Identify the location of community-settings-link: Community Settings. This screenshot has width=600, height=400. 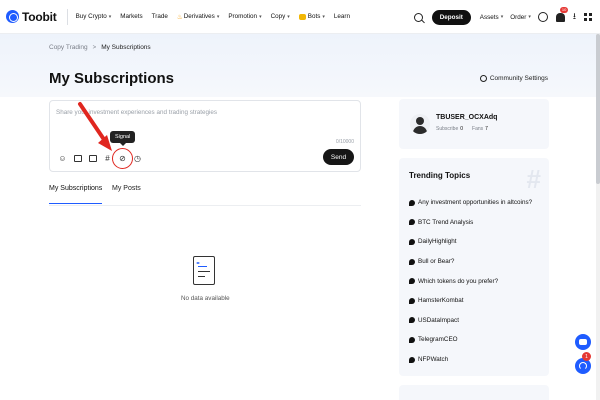
(513, 78).